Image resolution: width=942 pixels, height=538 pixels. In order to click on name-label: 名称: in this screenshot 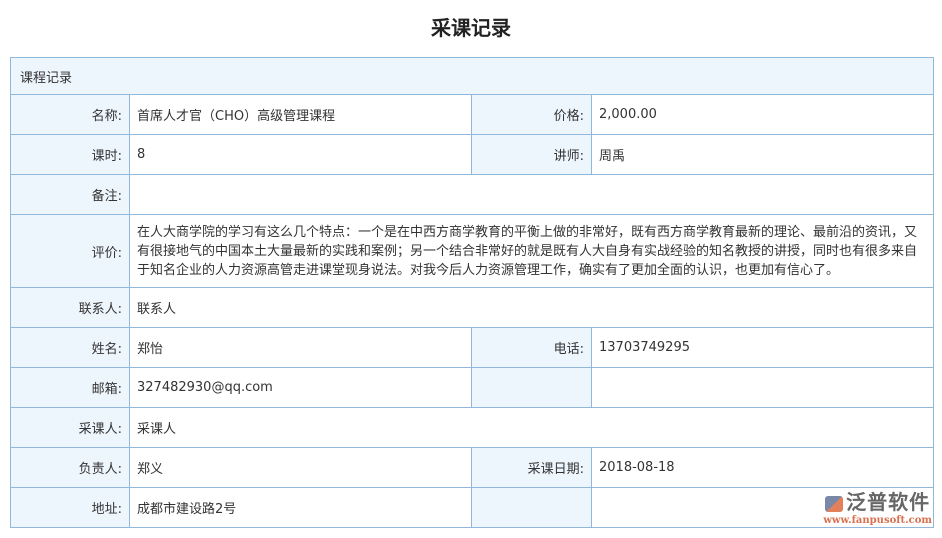, I will do `click(70, 114)`.